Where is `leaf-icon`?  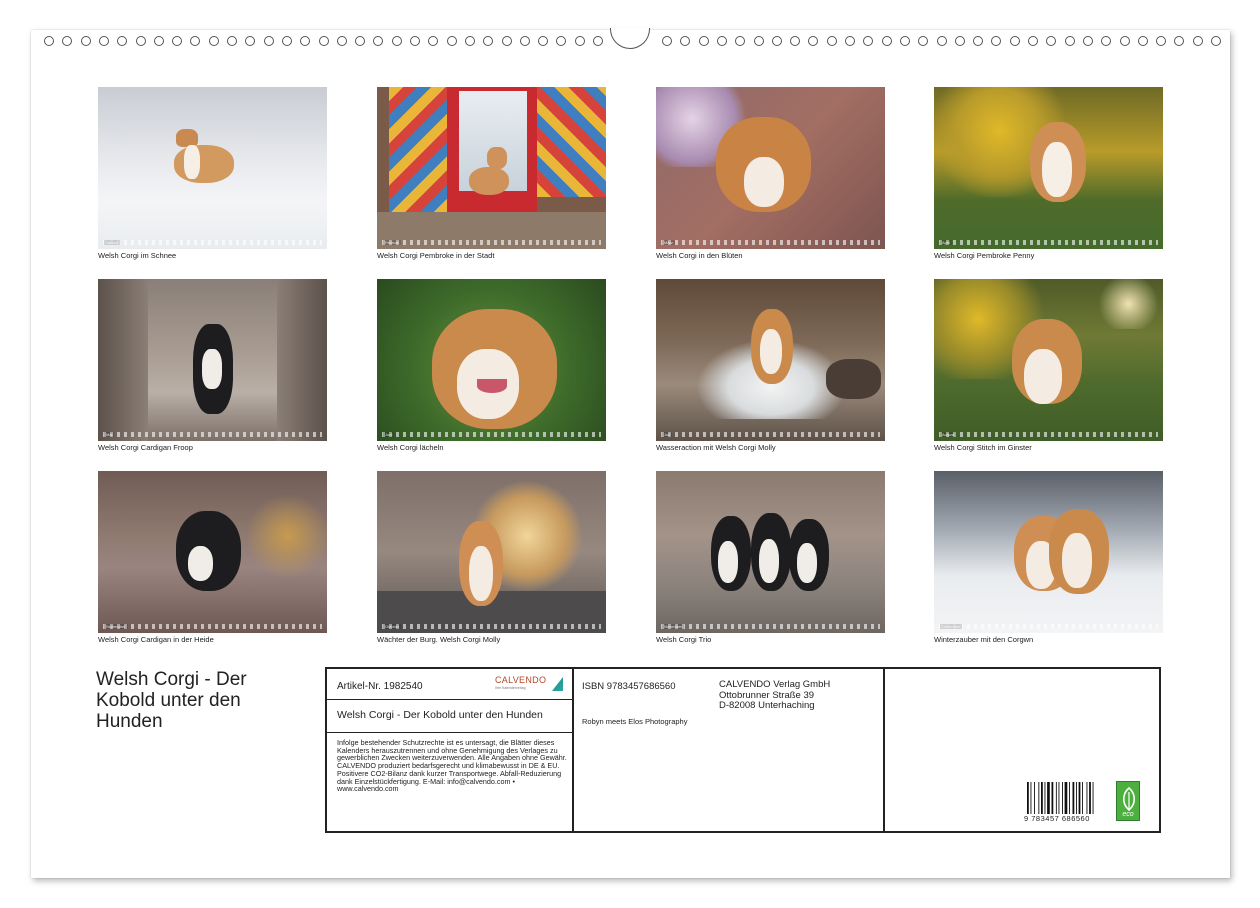 leaf-icon is located at coordinates (1129, 799).